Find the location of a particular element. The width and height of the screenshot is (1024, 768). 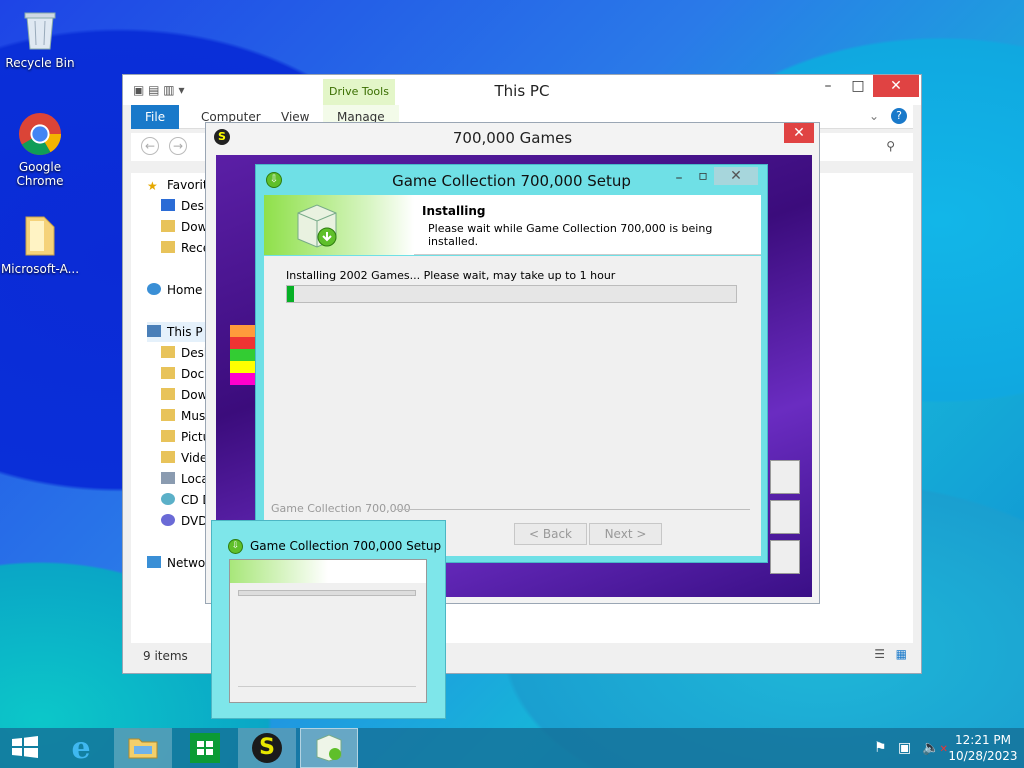

clock-time: 12:21 PM is located at coordinates (983, 740).